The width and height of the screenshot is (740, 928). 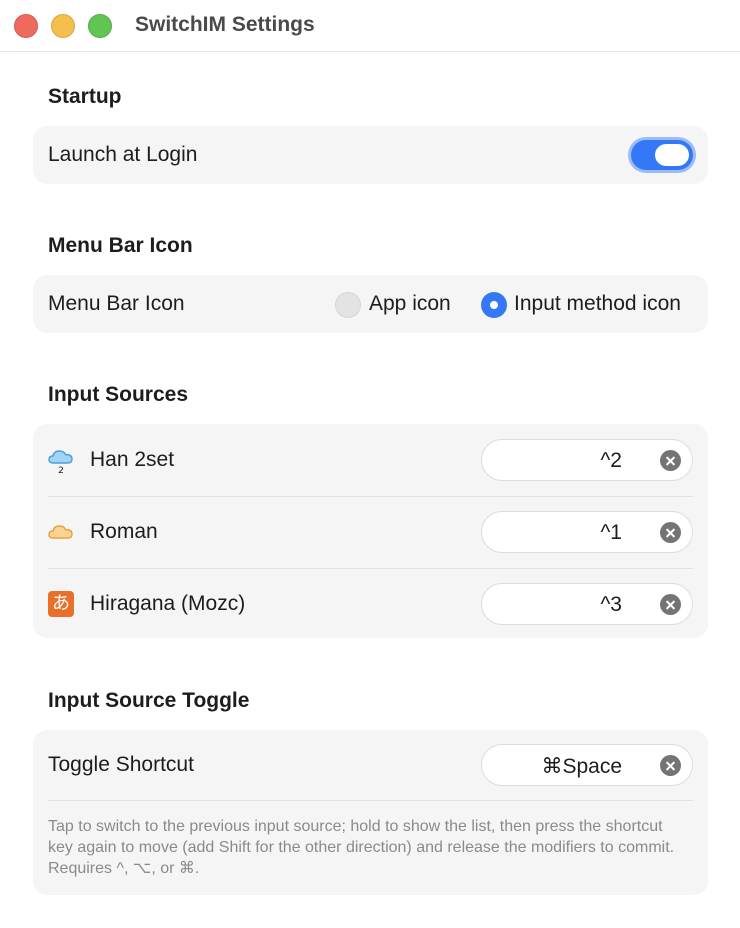 I want to click on input-source-name: Han 2set, so click(x=132, y=459).